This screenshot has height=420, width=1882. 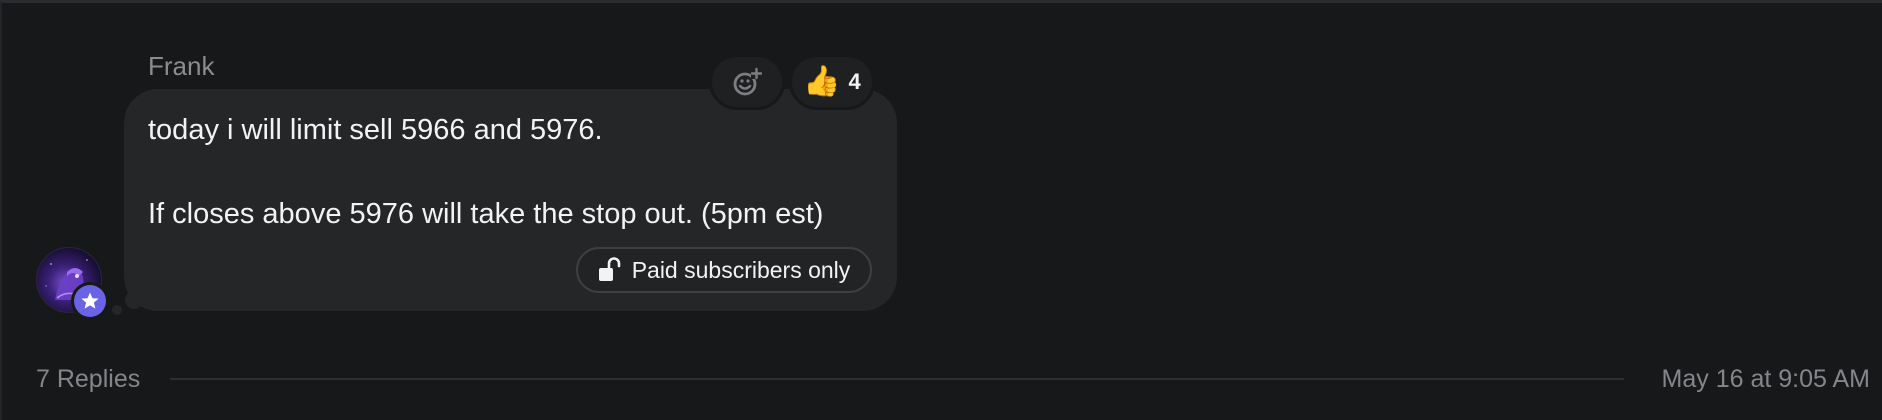 I want to click on star-icon, so click(x=90, y=300).